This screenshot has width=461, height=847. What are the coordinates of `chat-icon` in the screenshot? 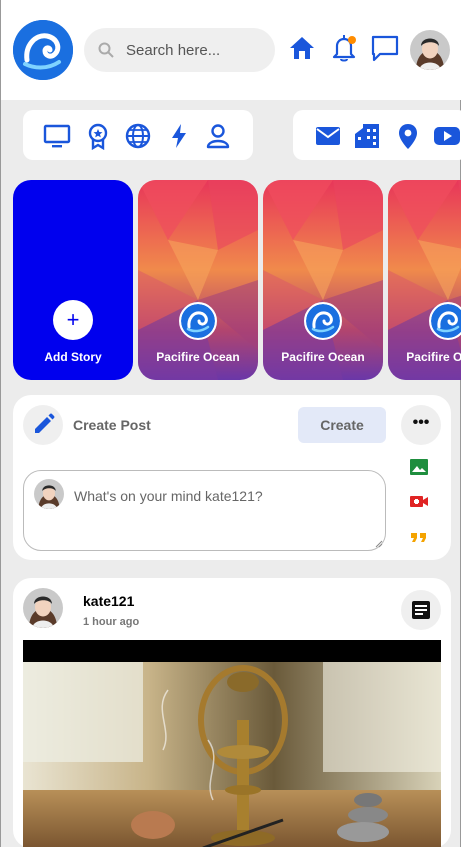 It's located at (385, 48).